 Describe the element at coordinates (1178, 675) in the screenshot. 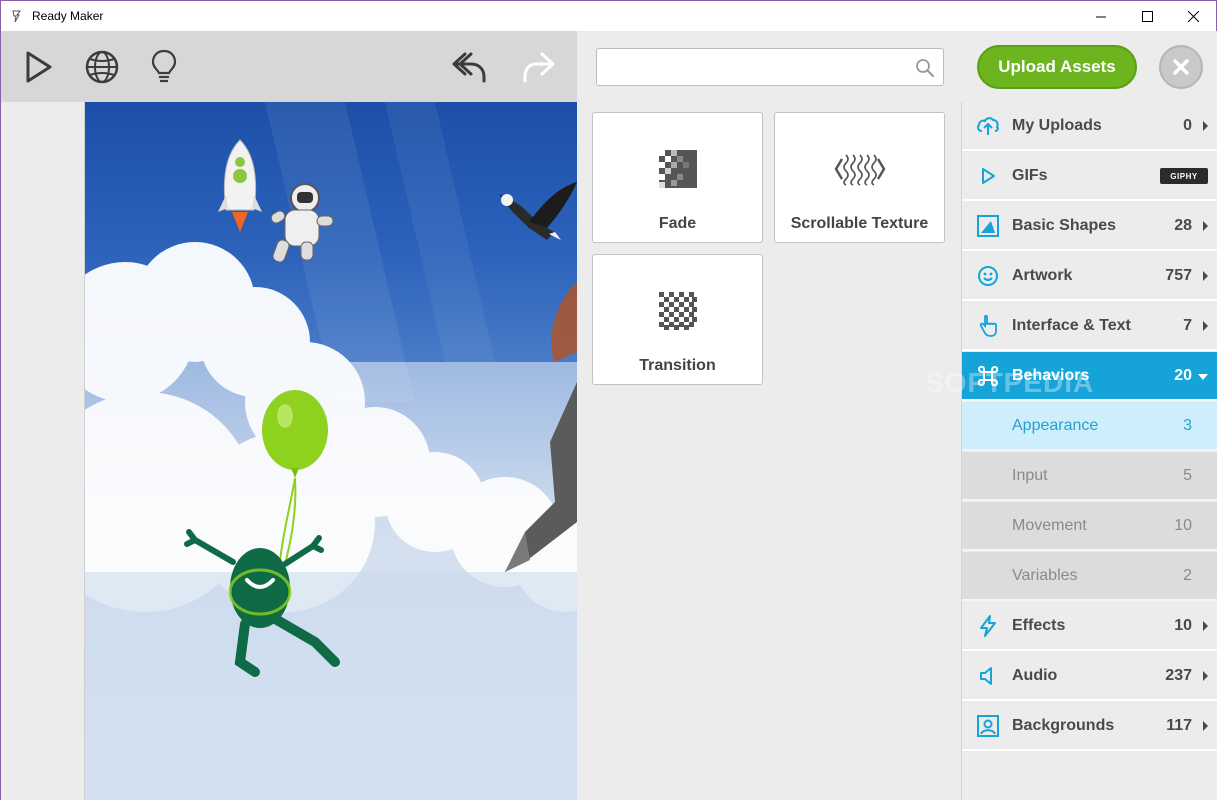

I see `category-count: 237` at that location.